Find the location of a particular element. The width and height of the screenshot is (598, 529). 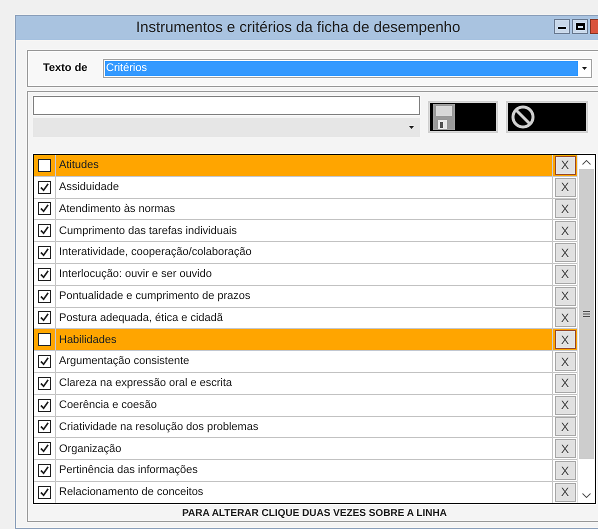

minimize-icon is located at coordinates (562, 28).